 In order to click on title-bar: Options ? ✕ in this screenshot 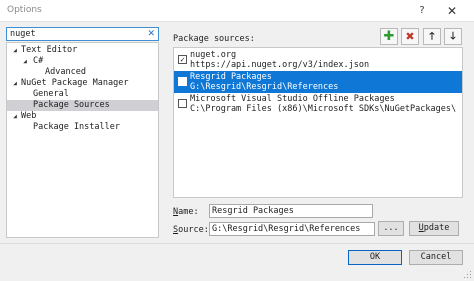, I will do `click(237, 11)`.